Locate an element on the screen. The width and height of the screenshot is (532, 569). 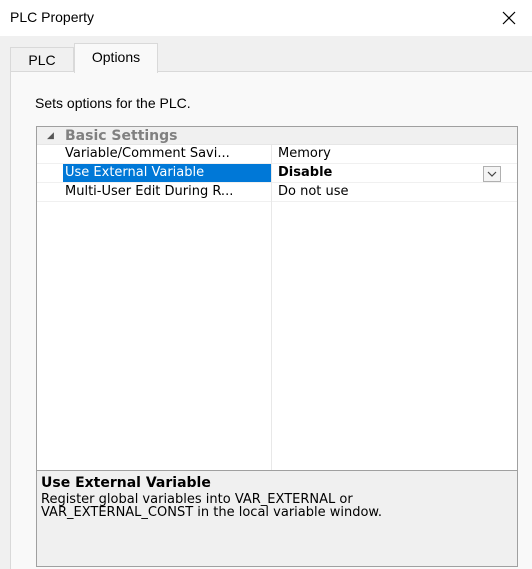
chevron-down-icon is located at coordinates (492, 174).